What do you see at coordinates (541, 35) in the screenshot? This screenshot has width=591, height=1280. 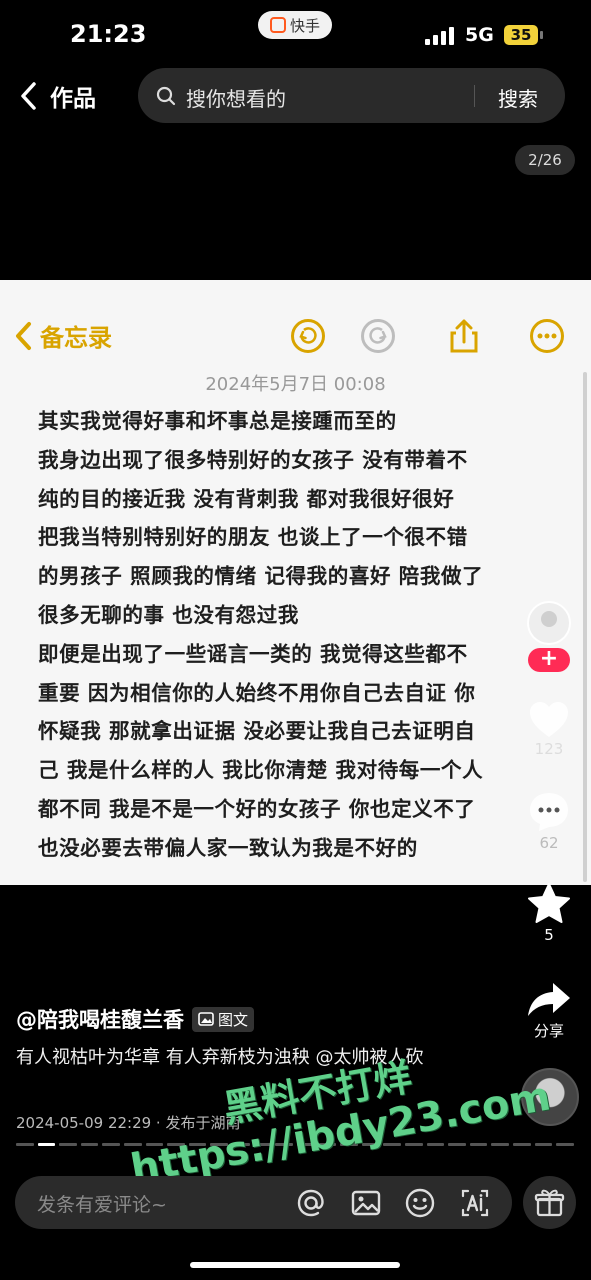 I see `battery-tip` at bounding box center [541, 35].